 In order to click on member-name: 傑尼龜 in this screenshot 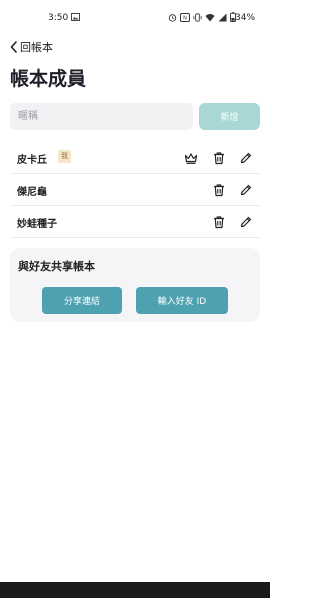, I will do `click(32, 192)`.